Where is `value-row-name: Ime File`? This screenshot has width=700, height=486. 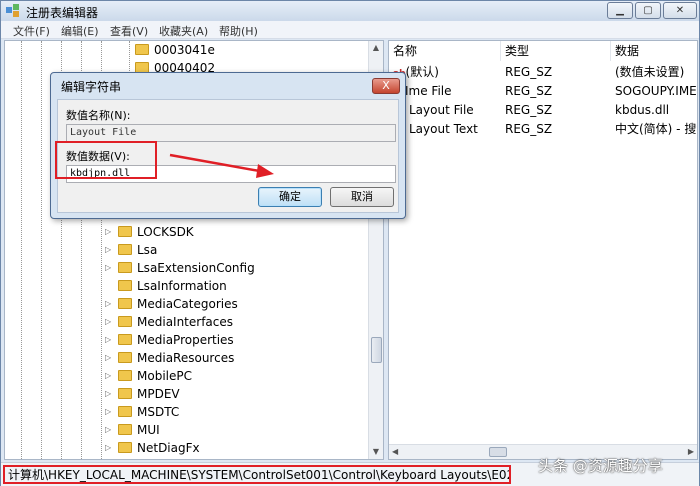 value-row-name: Ime File is located at coordinates (428, 91).